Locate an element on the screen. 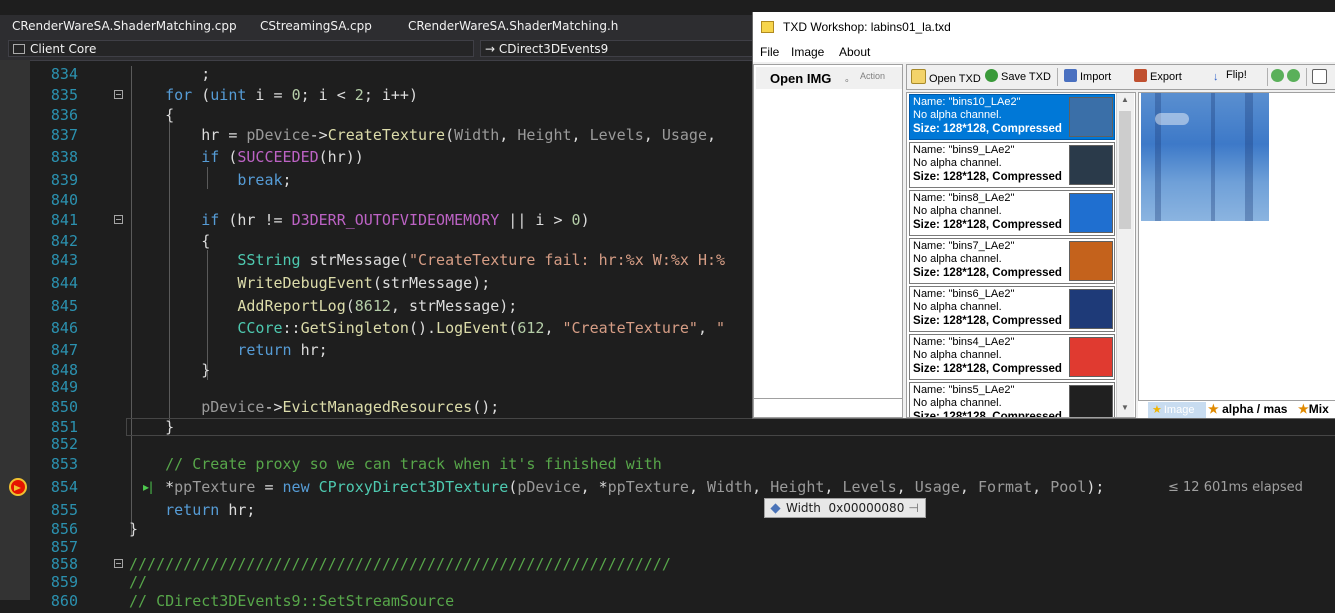  window-title-bar: TXD Workshop: labins01_la.txd is located at coordinates (1044, 27).